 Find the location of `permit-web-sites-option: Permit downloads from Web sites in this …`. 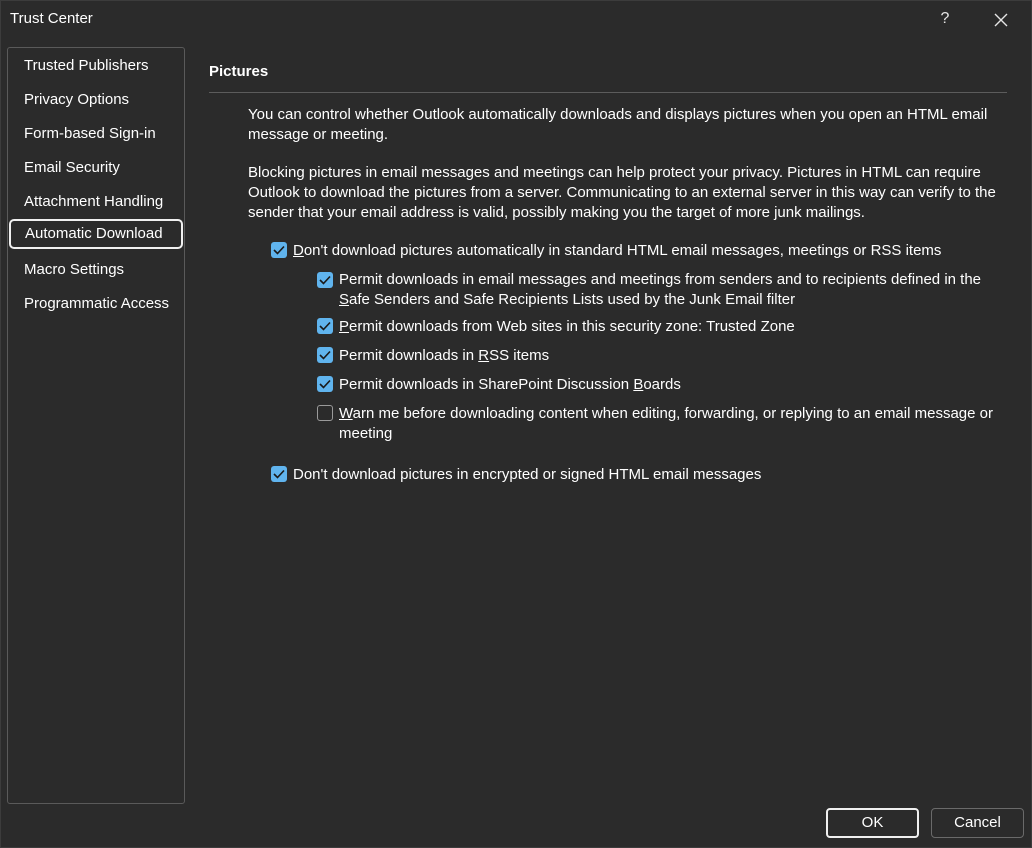

permit-web-sites-option: Permit downloads from Web sites in this … is located at coordinates (661, 327).